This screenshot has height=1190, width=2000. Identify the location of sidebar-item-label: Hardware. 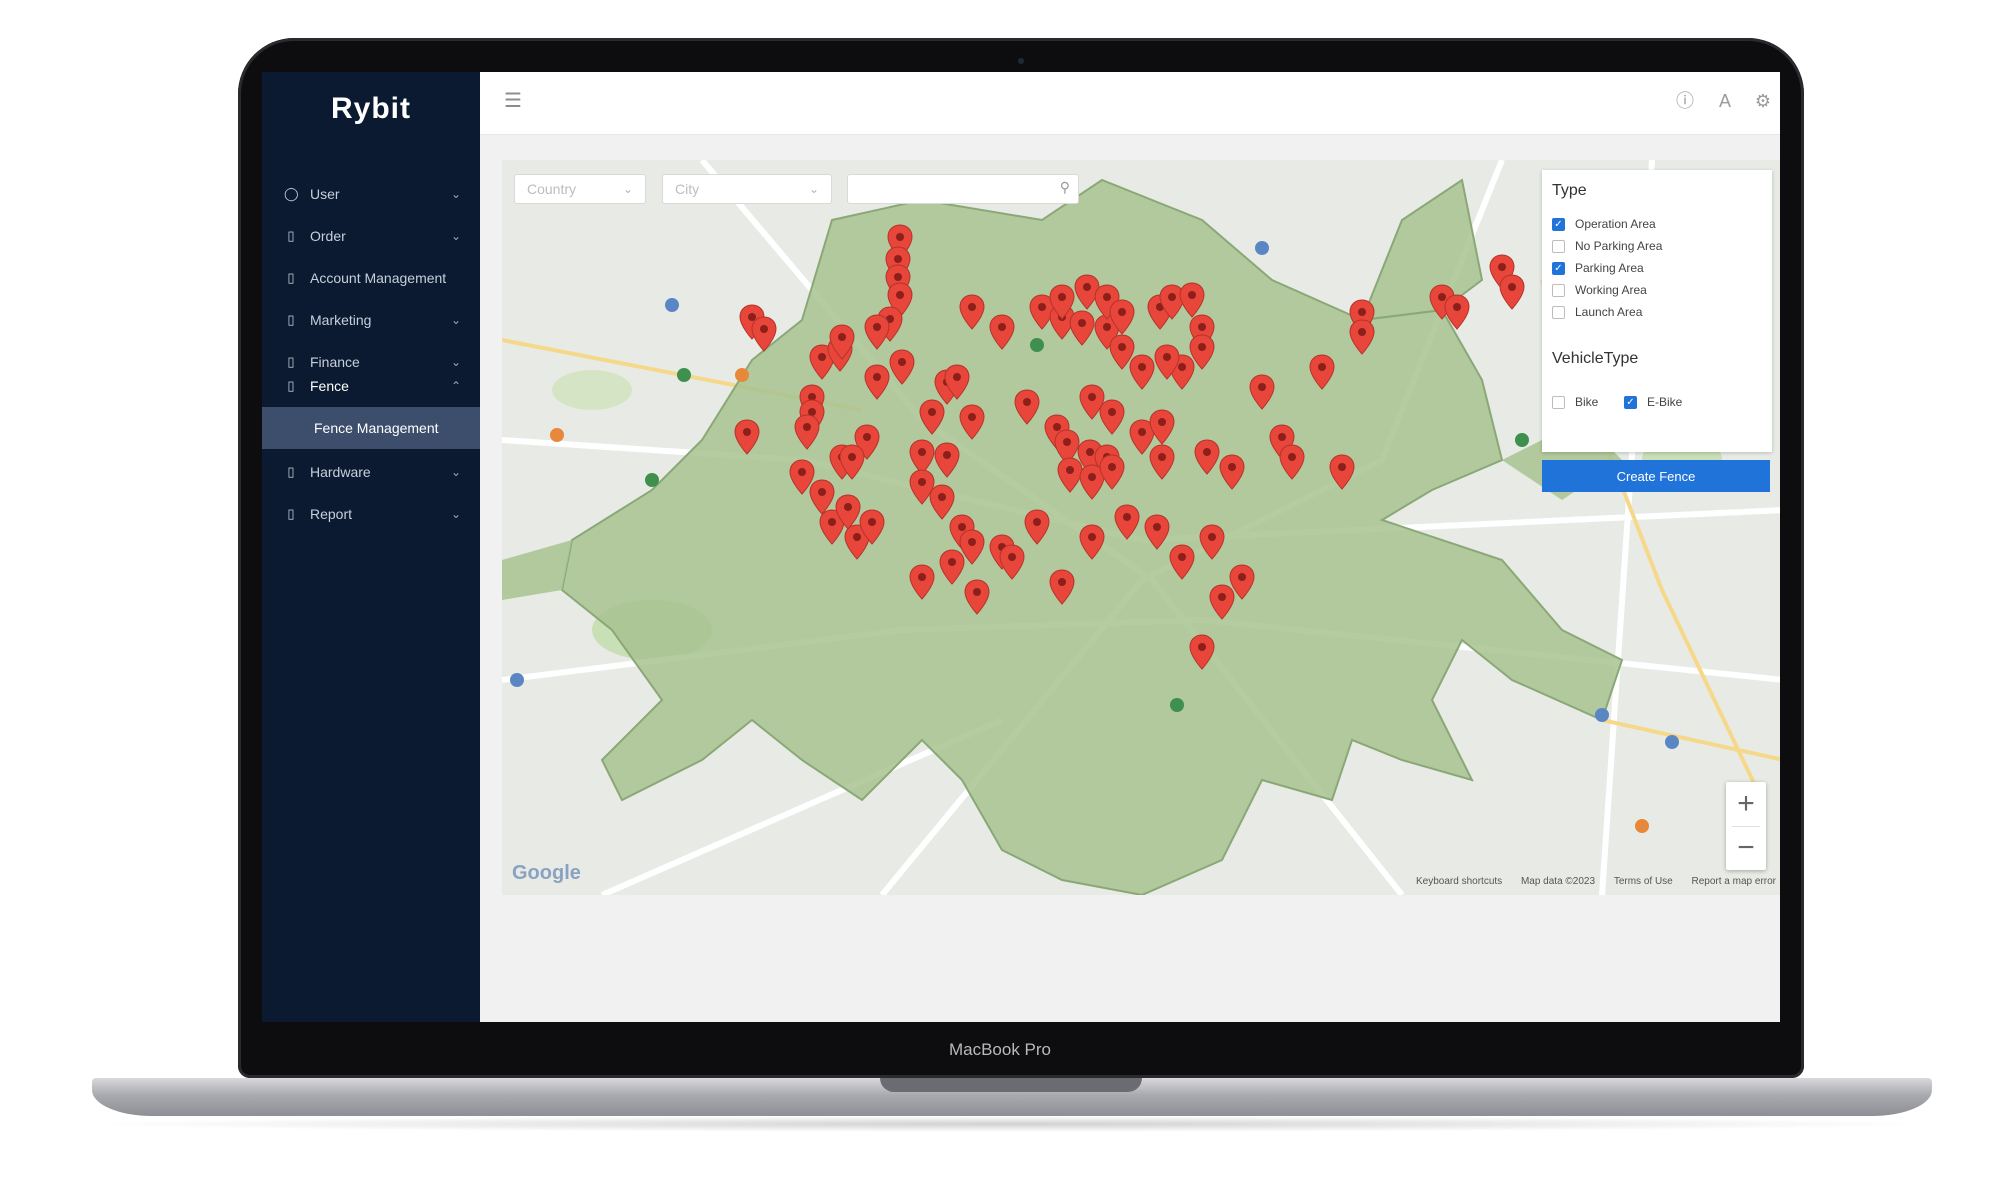
(340, 472).